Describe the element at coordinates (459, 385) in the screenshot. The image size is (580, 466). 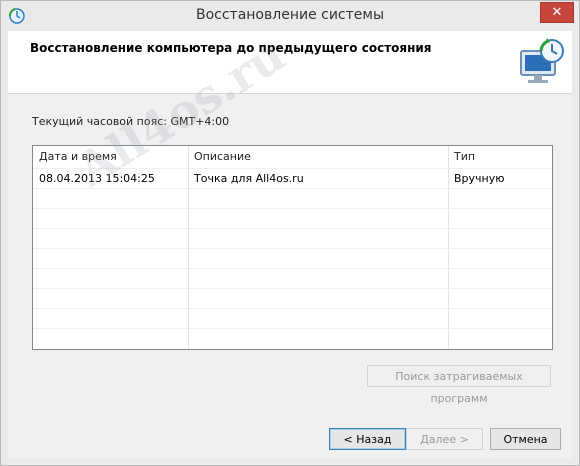
I see `scan-affected-programs-button: Поиск затрагиваемых программ` at that location.